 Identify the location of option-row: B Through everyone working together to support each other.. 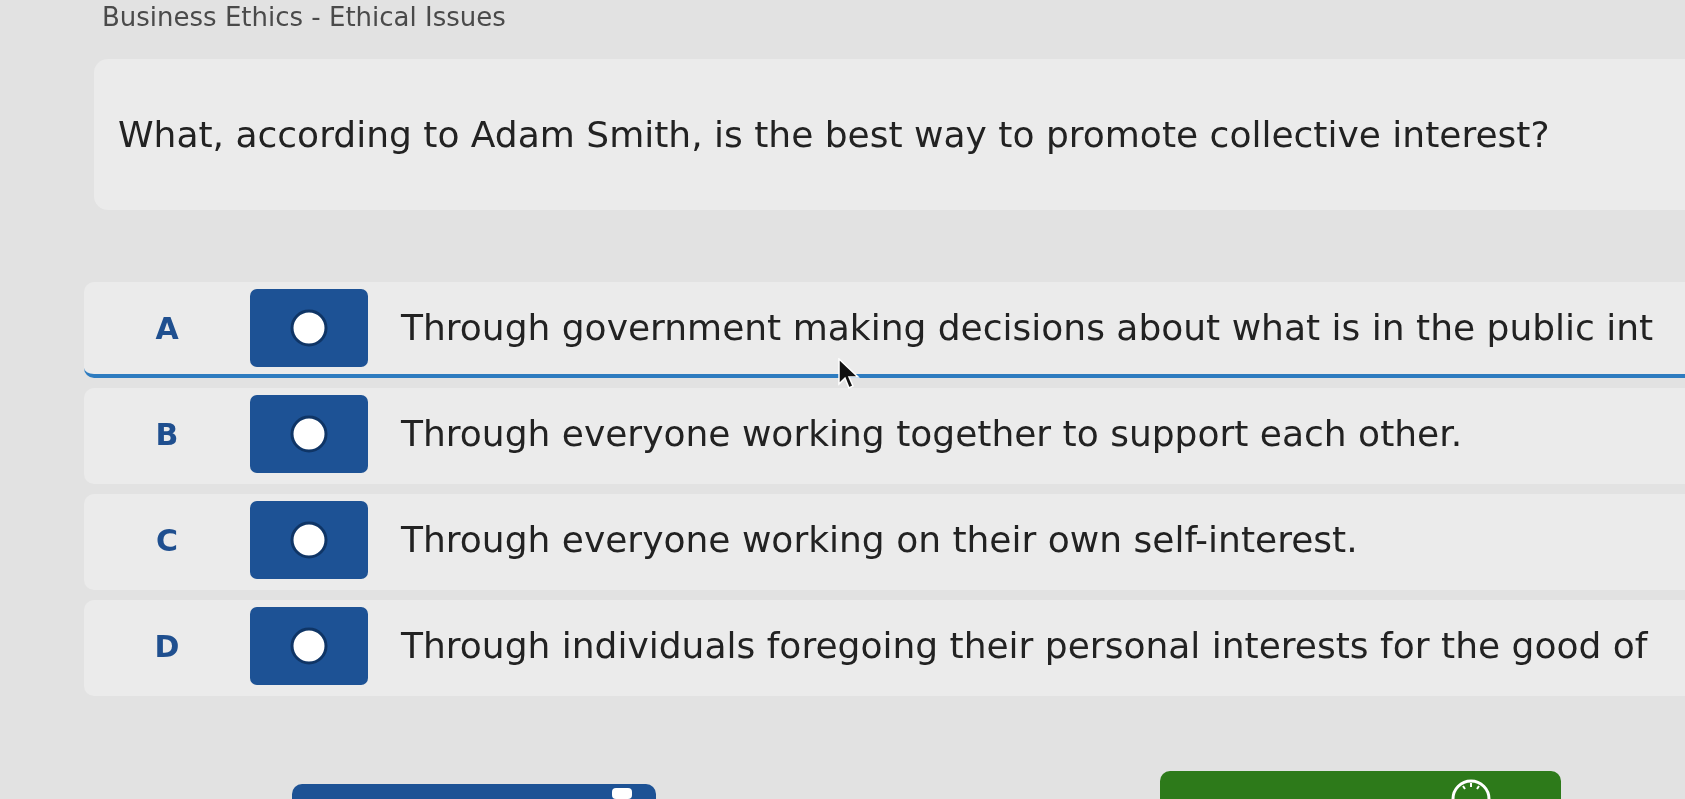
(884, 436).